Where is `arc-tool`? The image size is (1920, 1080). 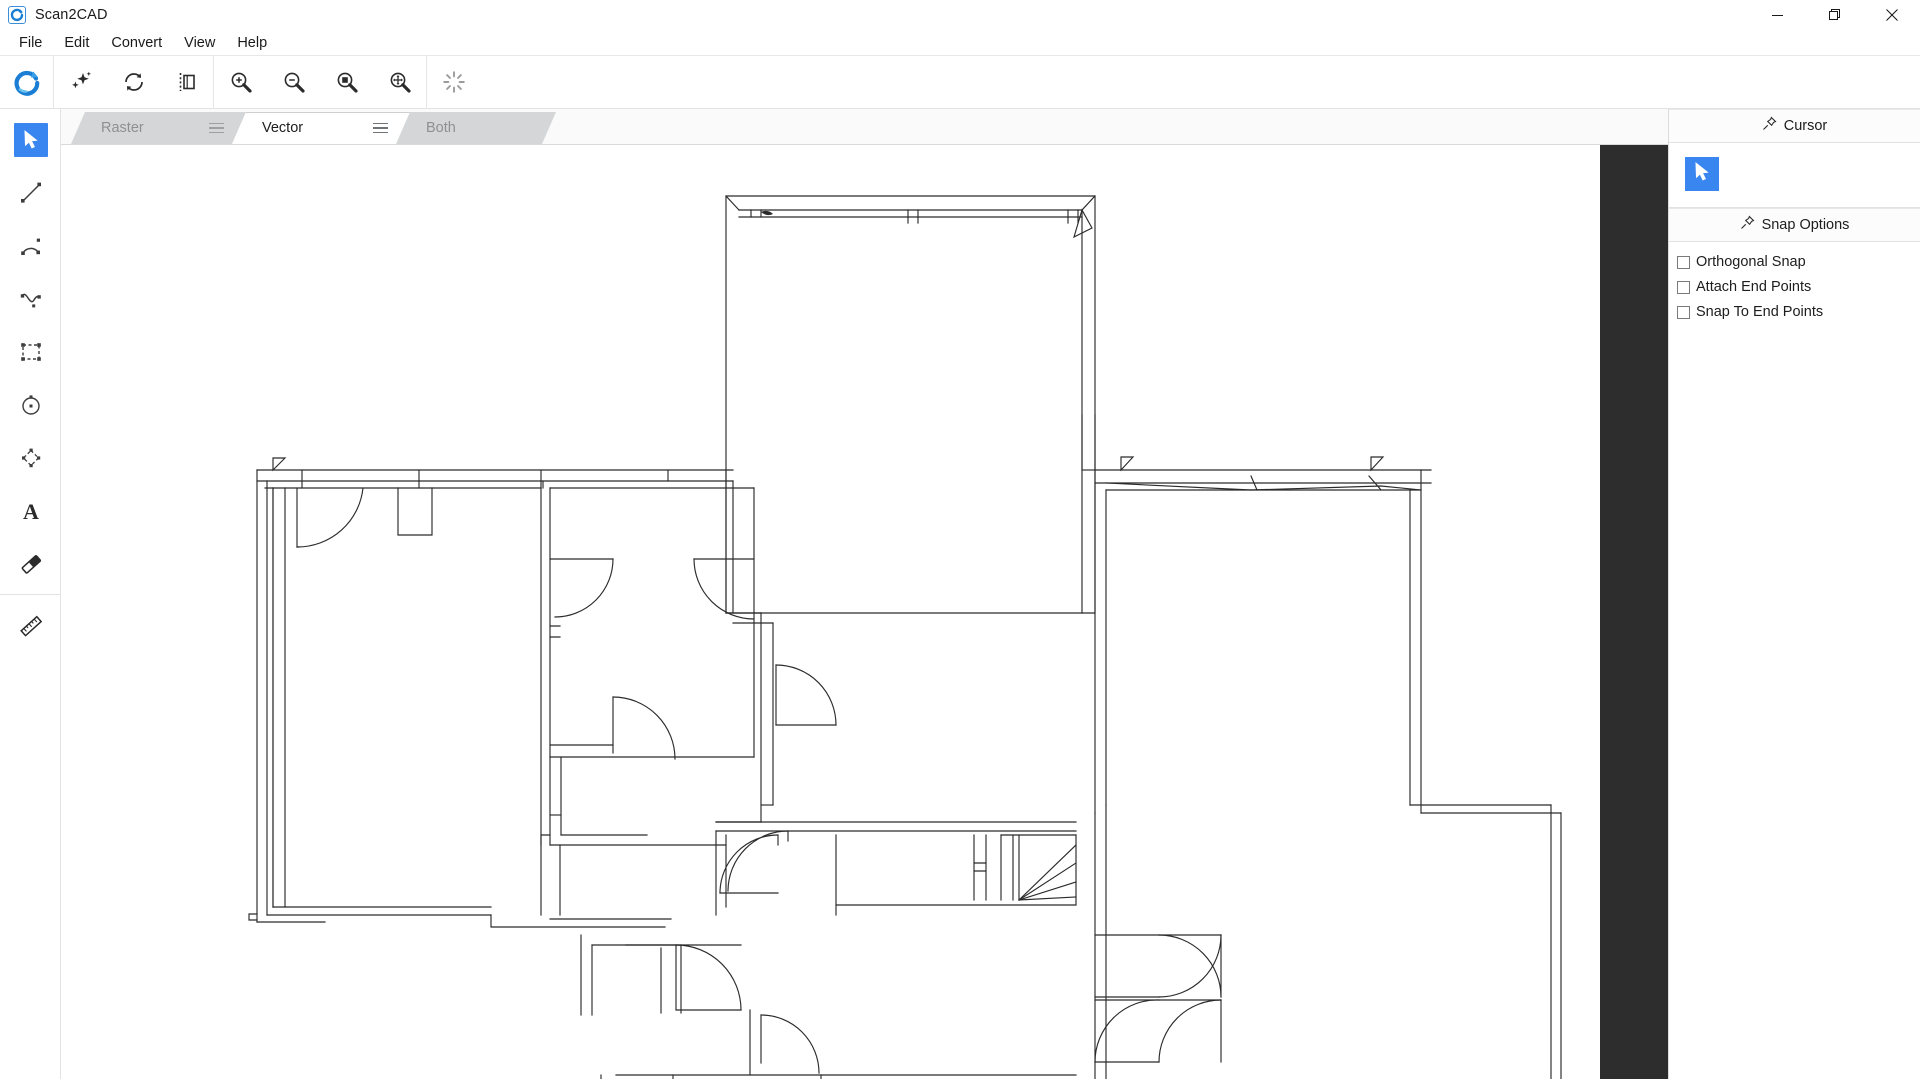 arc-tool is located at coordinates (30, 245).